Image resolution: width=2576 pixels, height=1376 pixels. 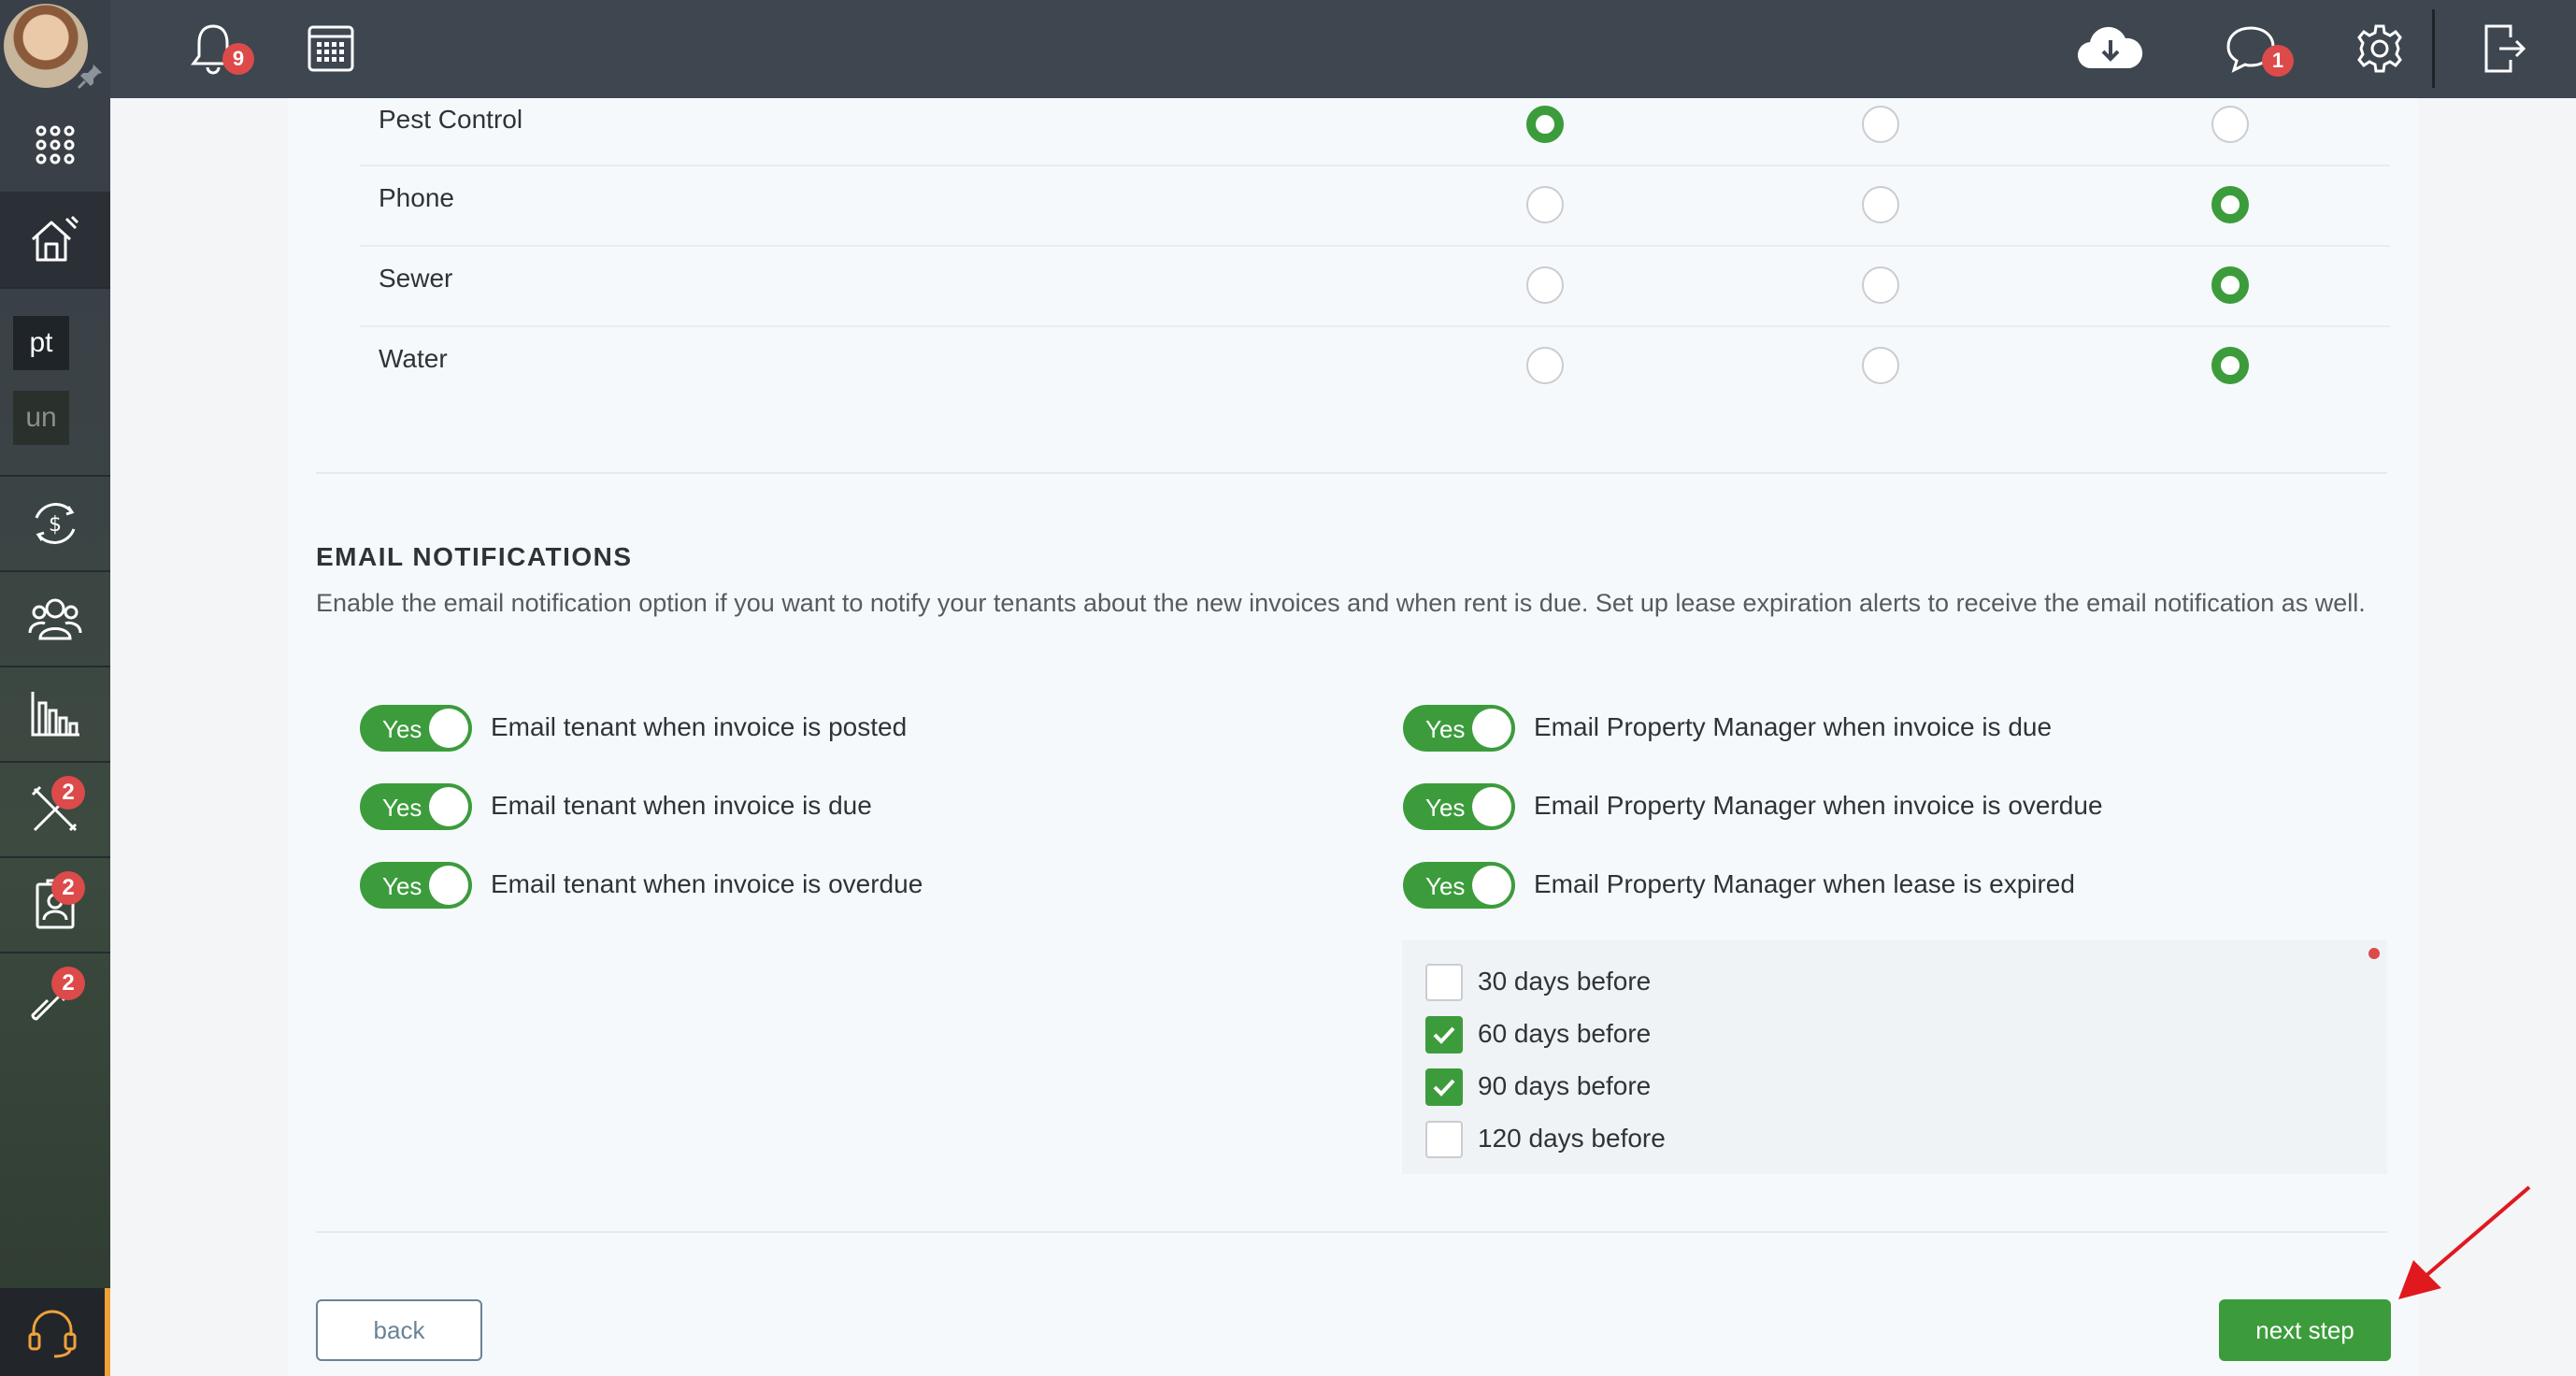 What do you see at coordinates (330, 48) in the screenshot?
I see `calendar-icon` at bounding box center [330, 48].